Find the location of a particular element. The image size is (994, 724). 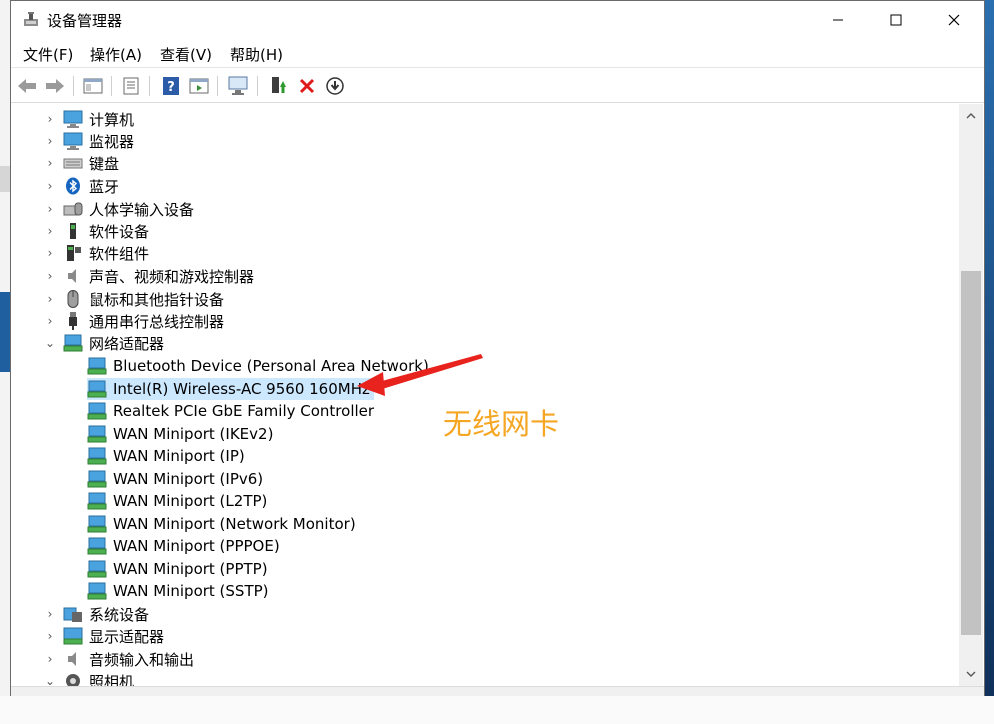

minimize-icon is located at coordinates (838, 20).